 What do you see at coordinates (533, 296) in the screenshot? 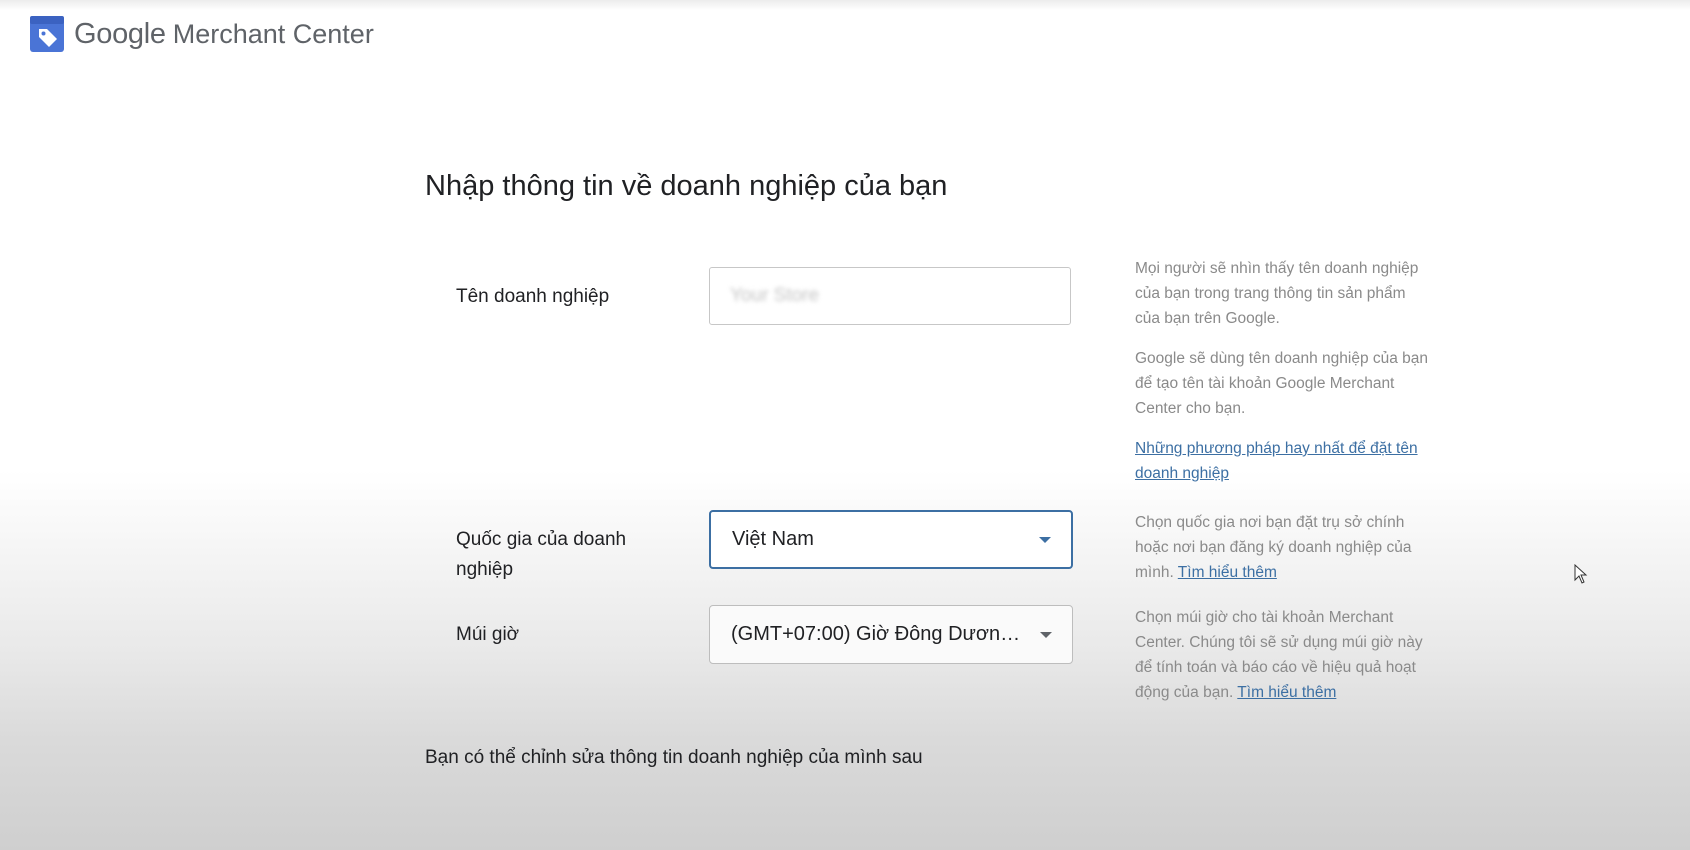
I see `business-name-label: Tên doanh nghiệp` at bounding box center [533, 296].